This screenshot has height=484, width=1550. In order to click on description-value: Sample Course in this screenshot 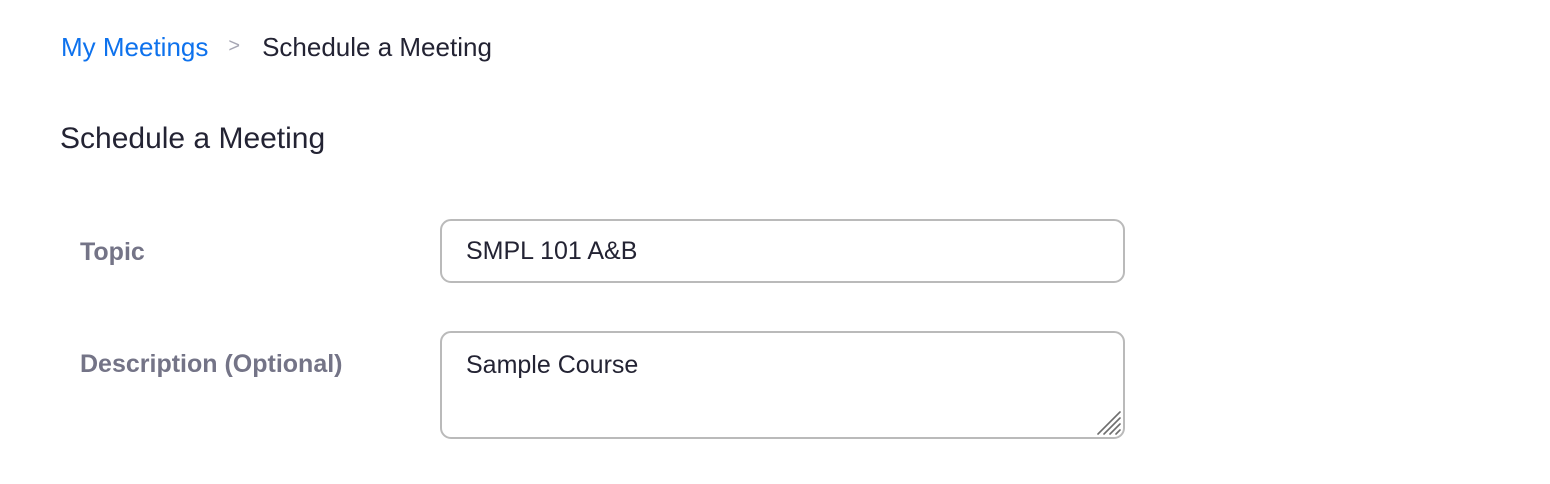, I will do `click(552, 365)`.